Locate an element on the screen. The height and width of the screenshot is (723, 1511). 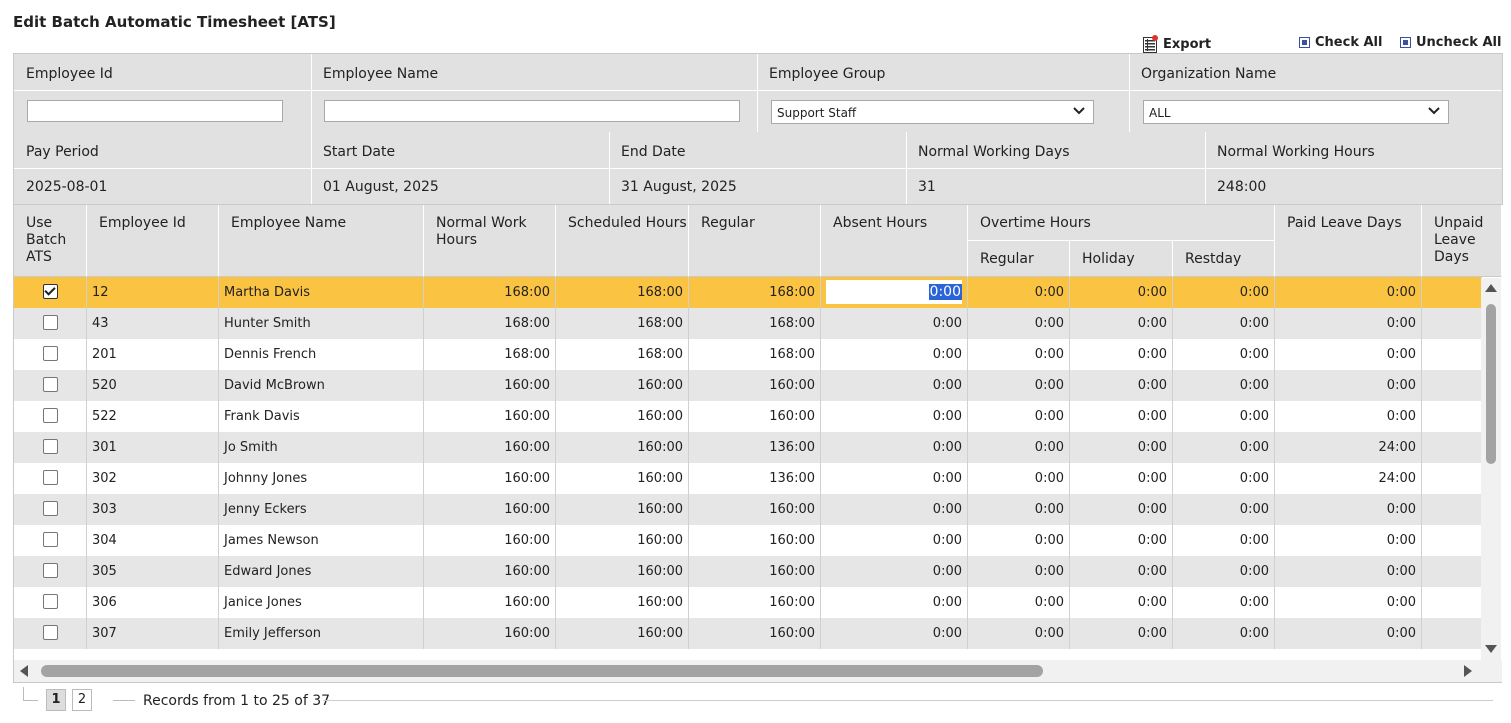
vertical-scrollbar is located at coordinates (1491, 469).